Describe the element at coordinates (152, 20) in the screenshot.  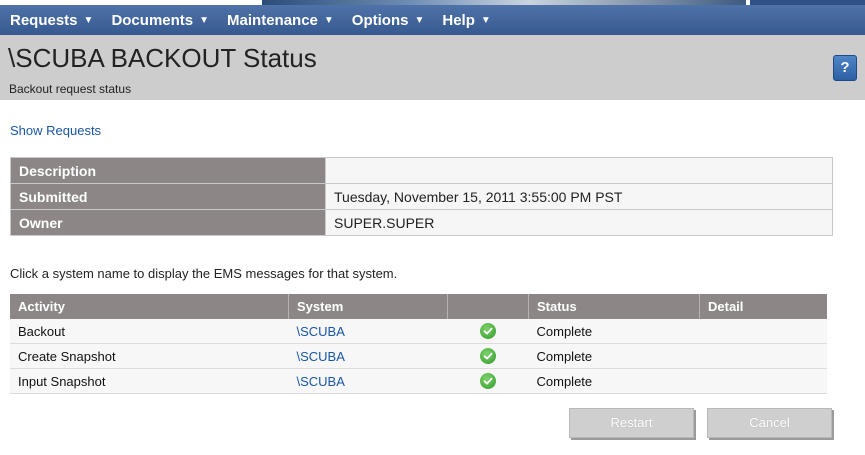
I see `menu-label: Documents` at that location.